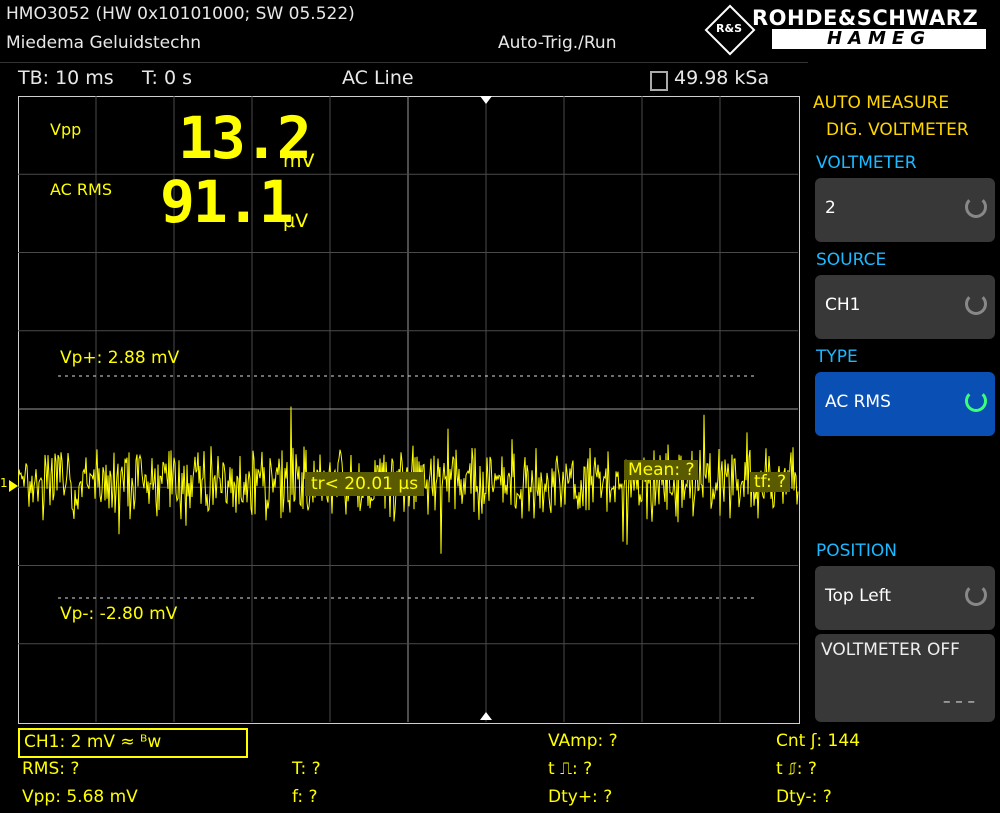  I want to click on measure-rms: RMS: ?, so click(51, 769).